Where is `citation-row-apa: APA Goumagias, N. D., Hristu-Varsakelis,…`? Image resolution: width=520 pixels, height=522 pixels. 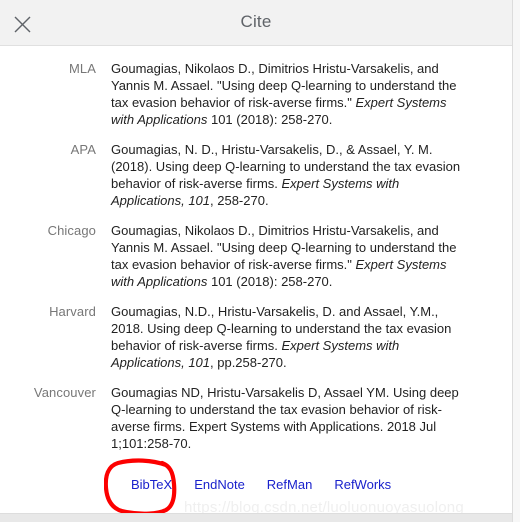 citation-row-apa: APA Goumagias, N. D., Hristu-Varsakelis,… is located at coordinates (256, 175).